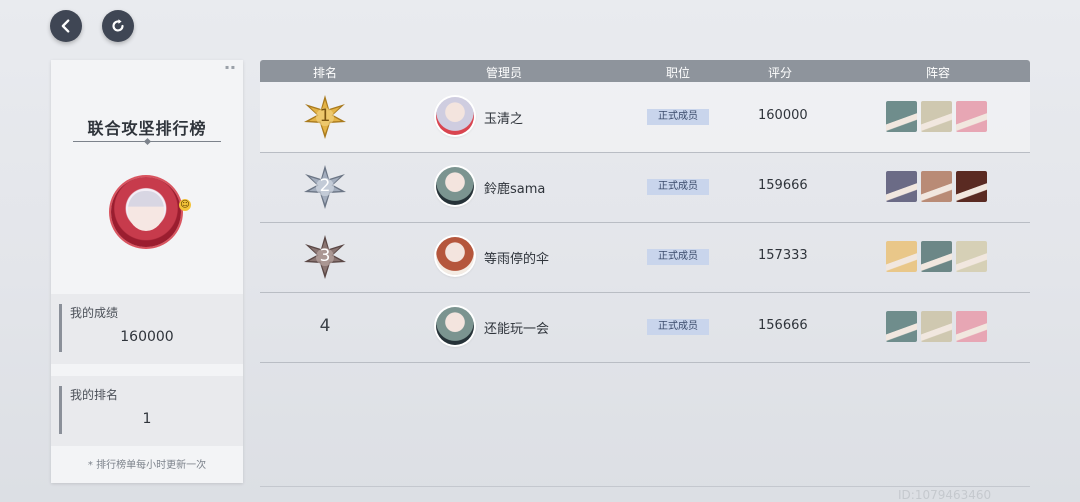 Image resolution: width=1080 pixels, height=502 pixels. I want to click on manager-name: 等雨停的伞, so click(517, 259).